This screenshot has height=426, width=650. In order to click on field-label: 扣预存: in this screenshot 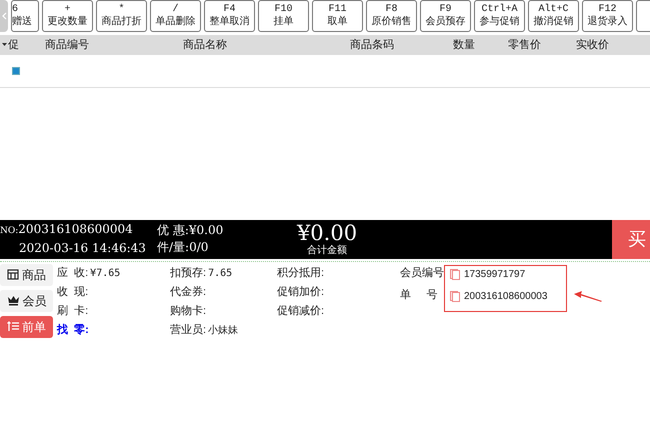, I will do `click(188, 273)`.